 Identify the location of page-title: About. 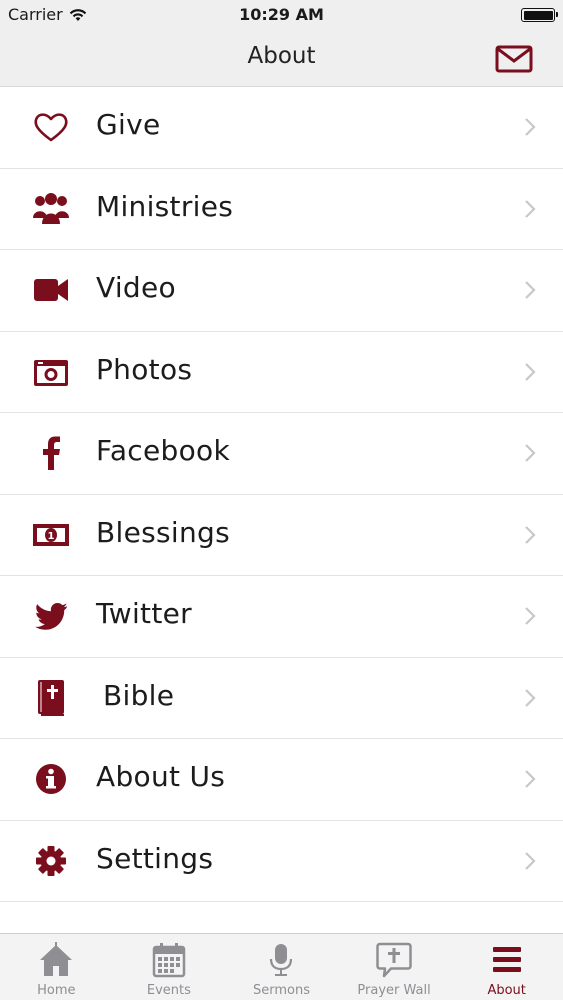
(281, 56).